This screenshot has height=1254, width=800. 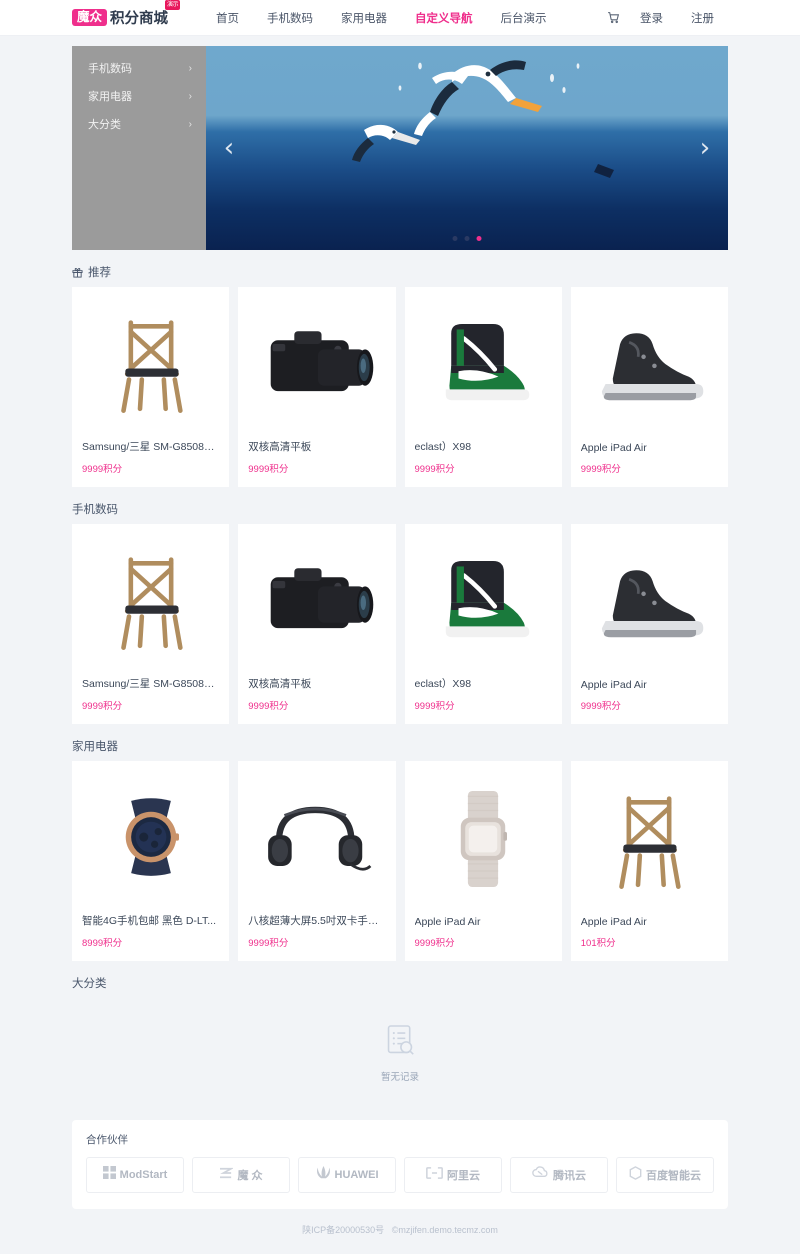 What do you see at coordinates (705, 148) in the screenshot?
I see `carousel-next-button: ›` at bounding box center [705, 148].